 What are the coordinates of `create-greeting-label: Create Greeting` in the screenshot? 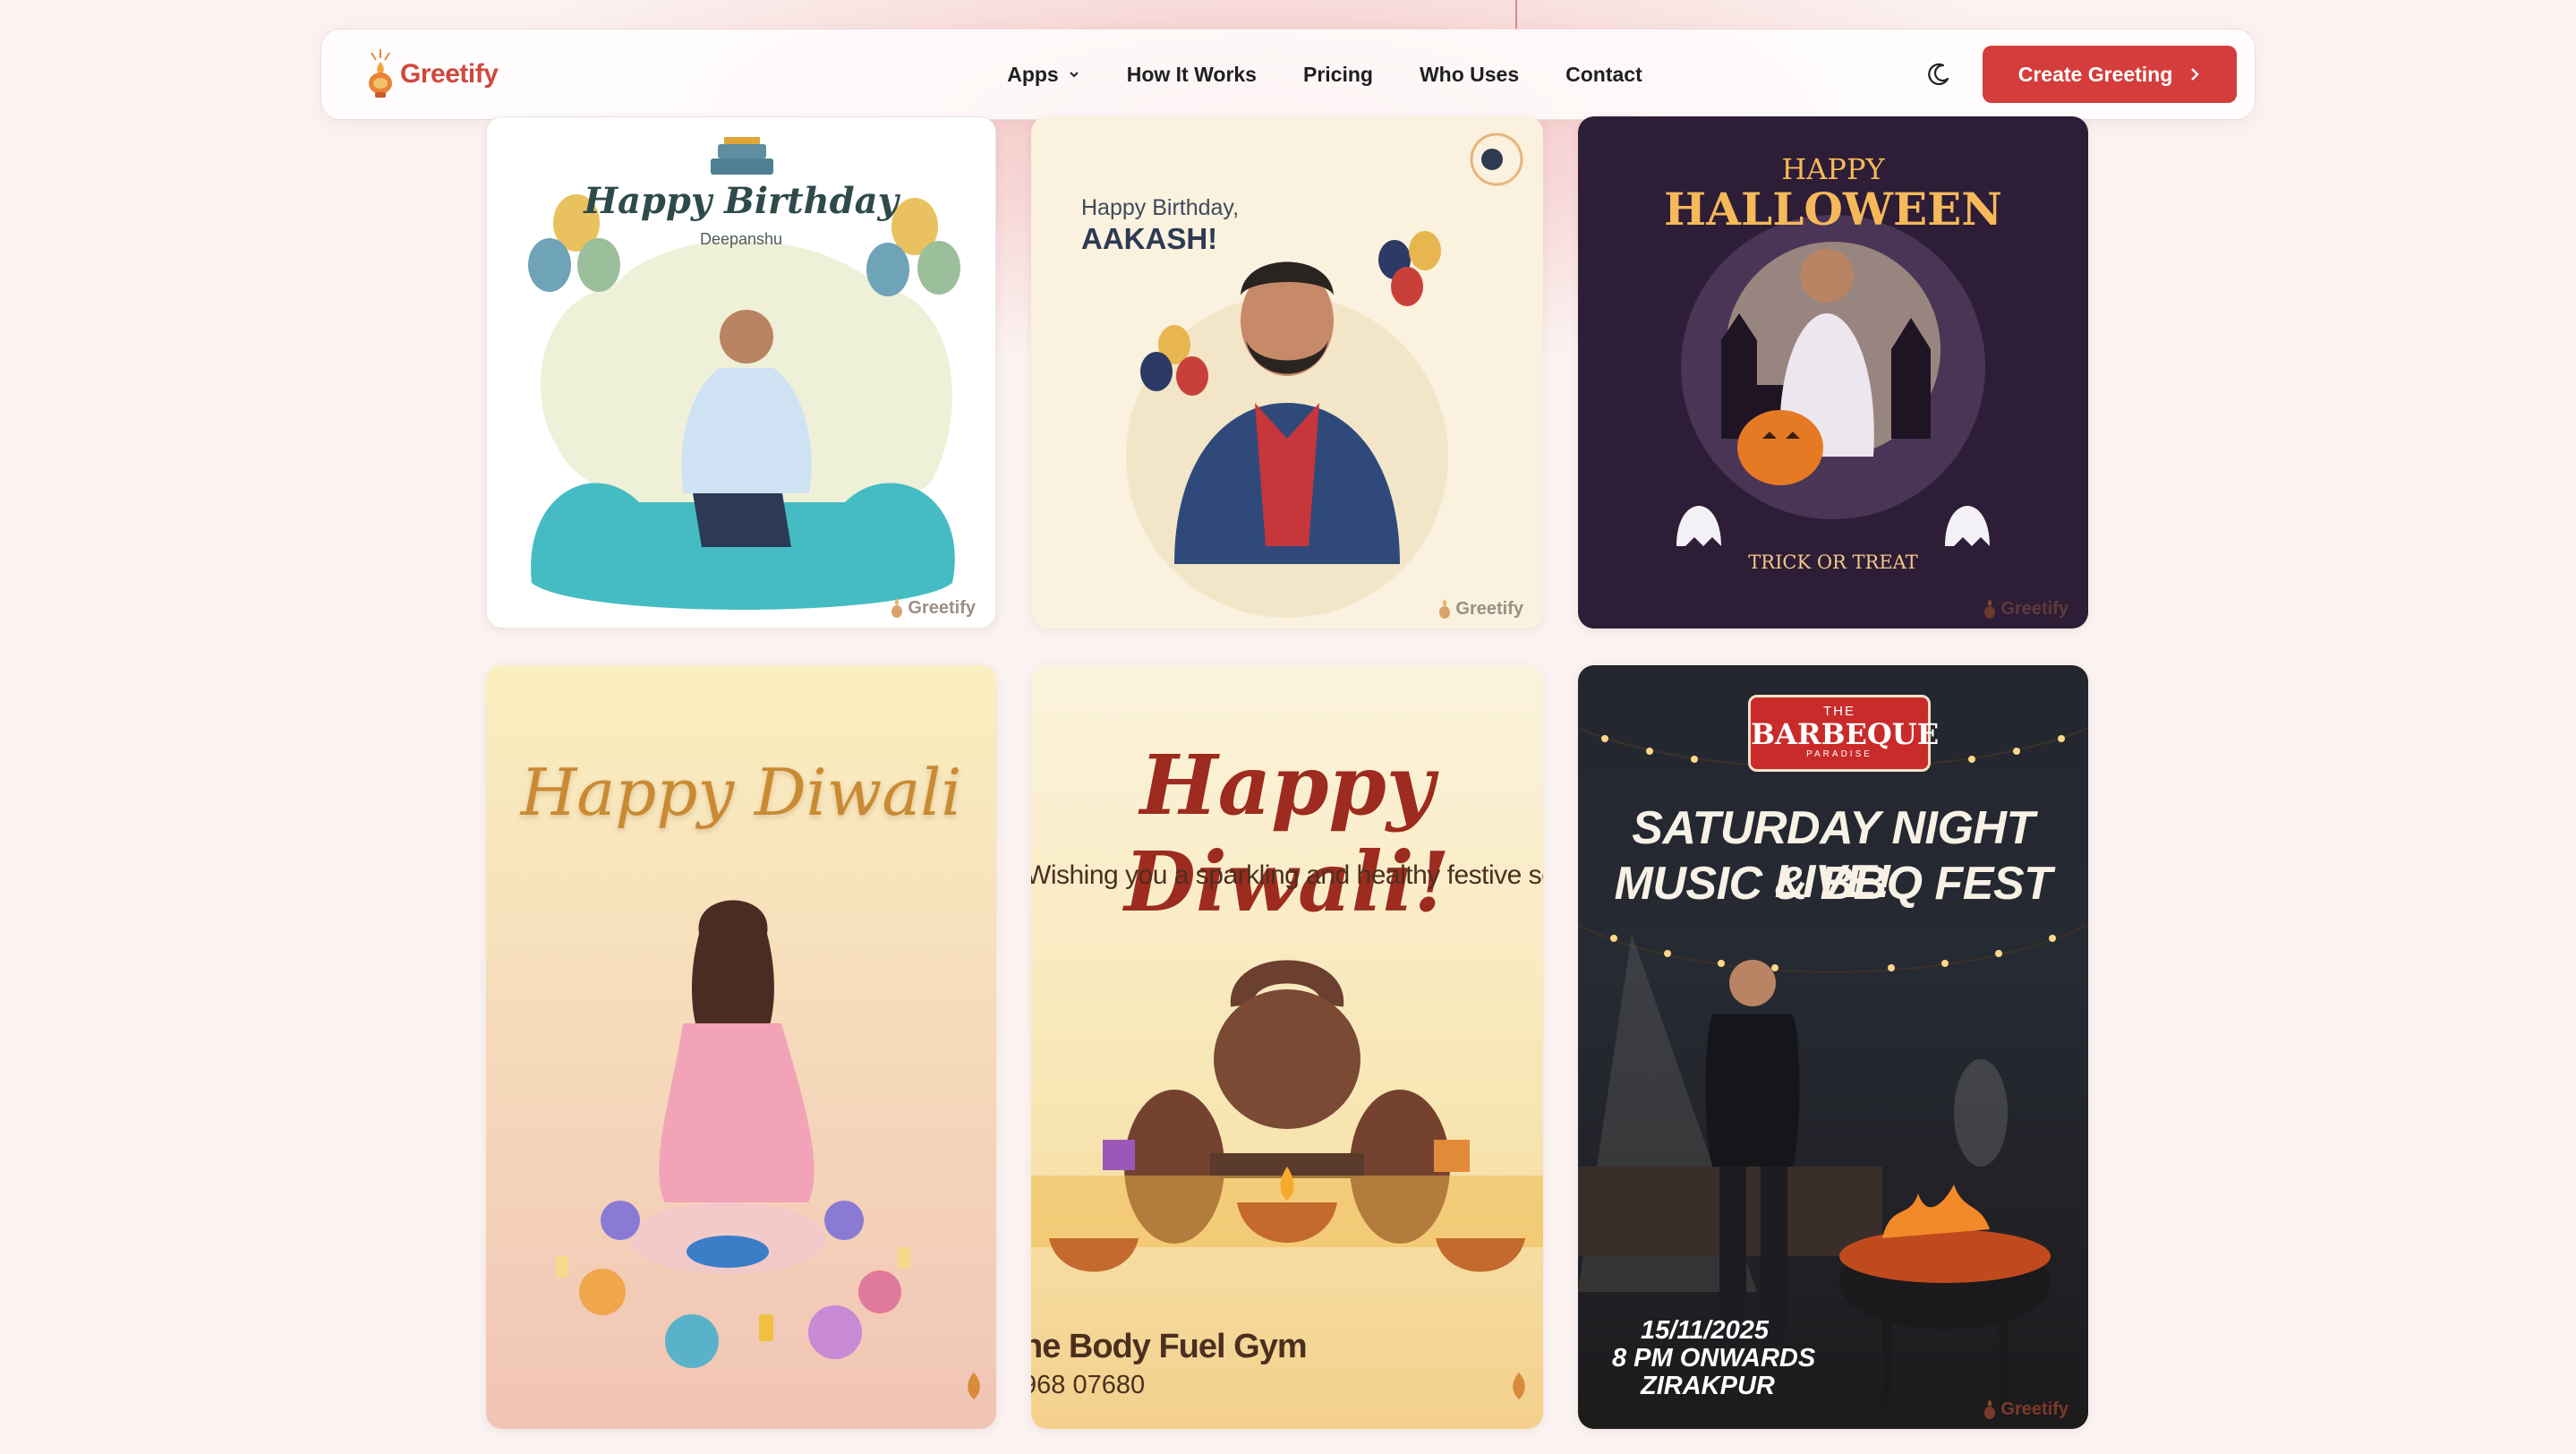 It's located at (2095, 74).